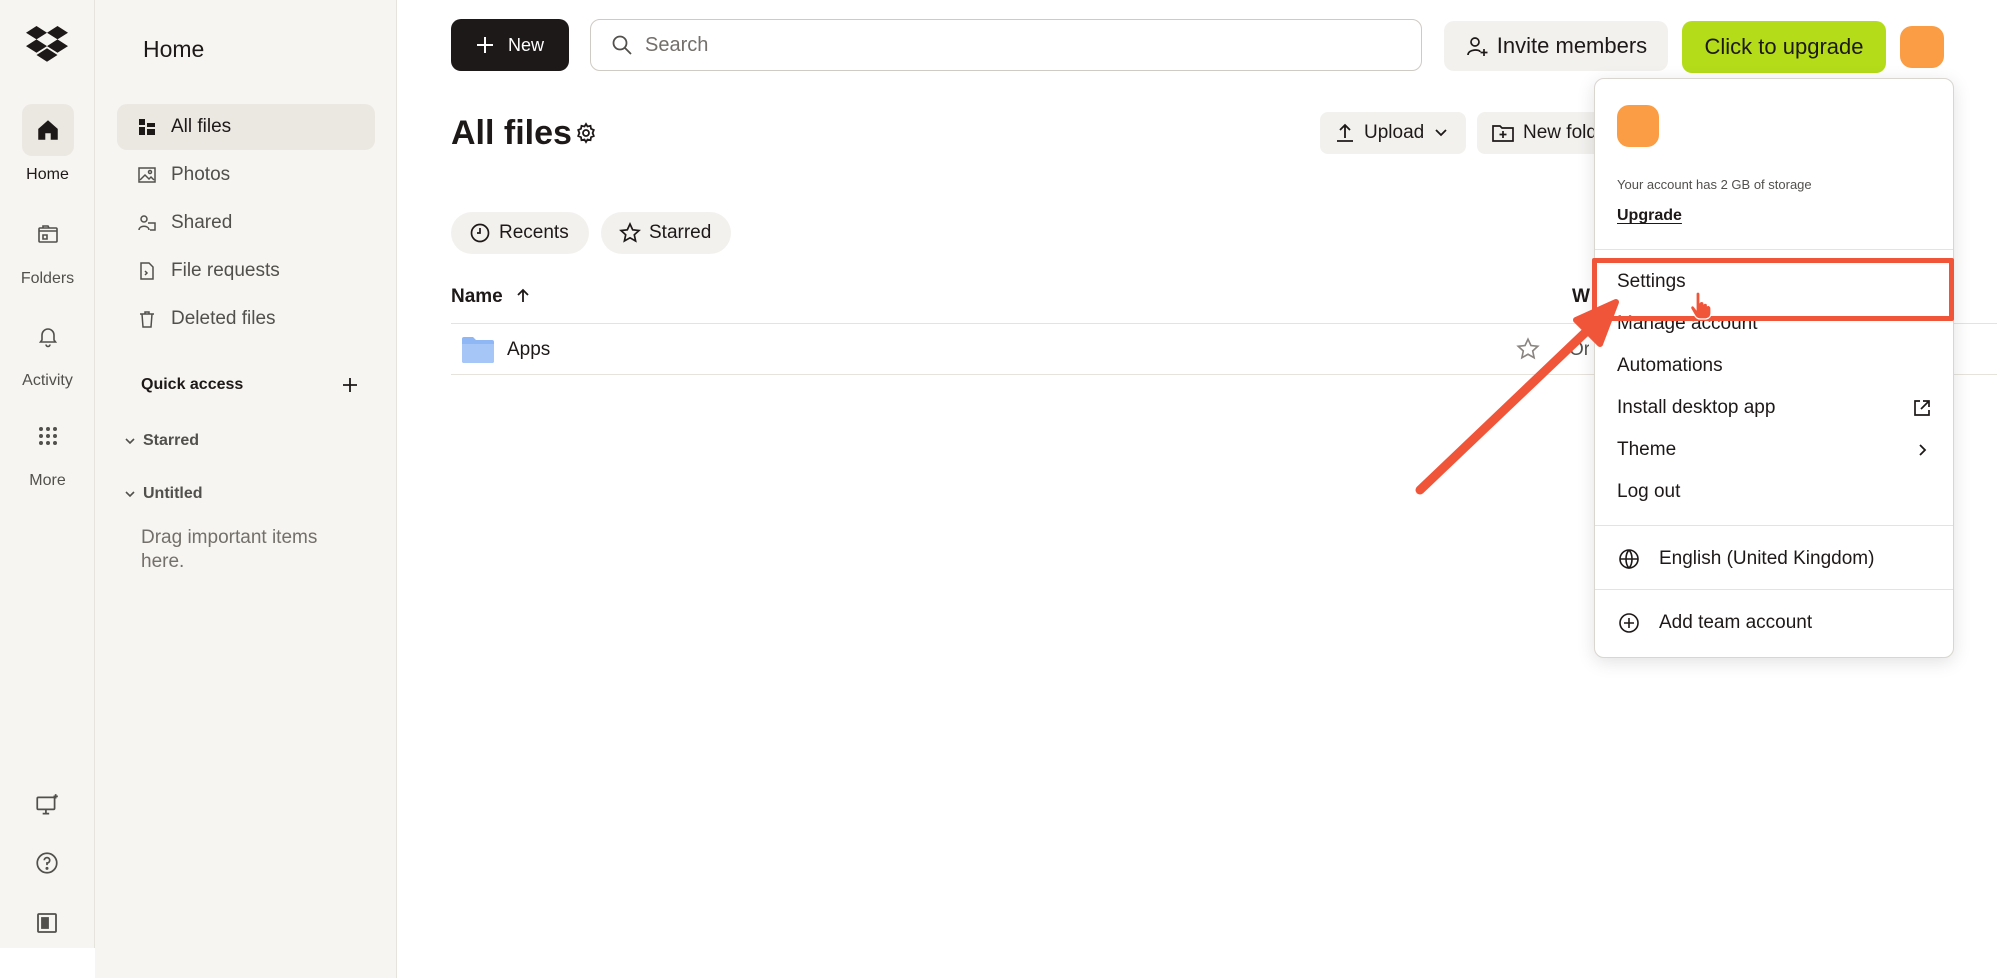 This screenshot has width=2000, height=978. I want to click on column-header-label: Name, so click(477, 296).